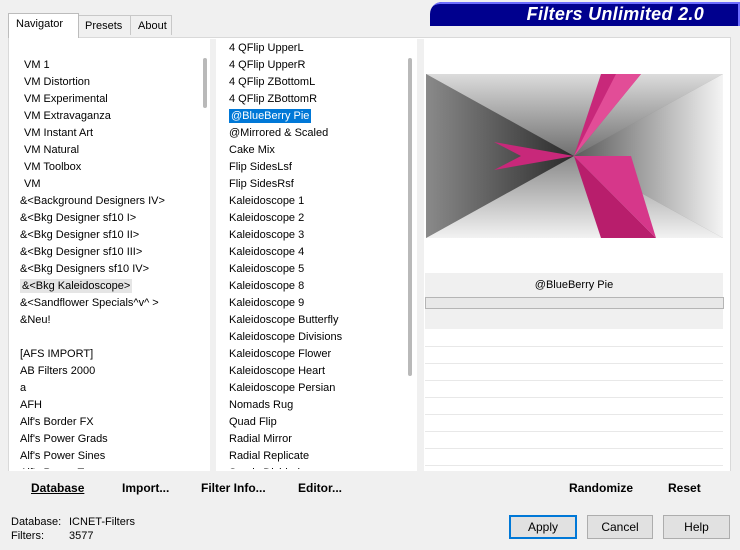 This screenshot has height=550, width=740. Describe the element at coordinates (108, 354) in the screenshot. I see `category-item: [AFS IMPORT]` at that location.